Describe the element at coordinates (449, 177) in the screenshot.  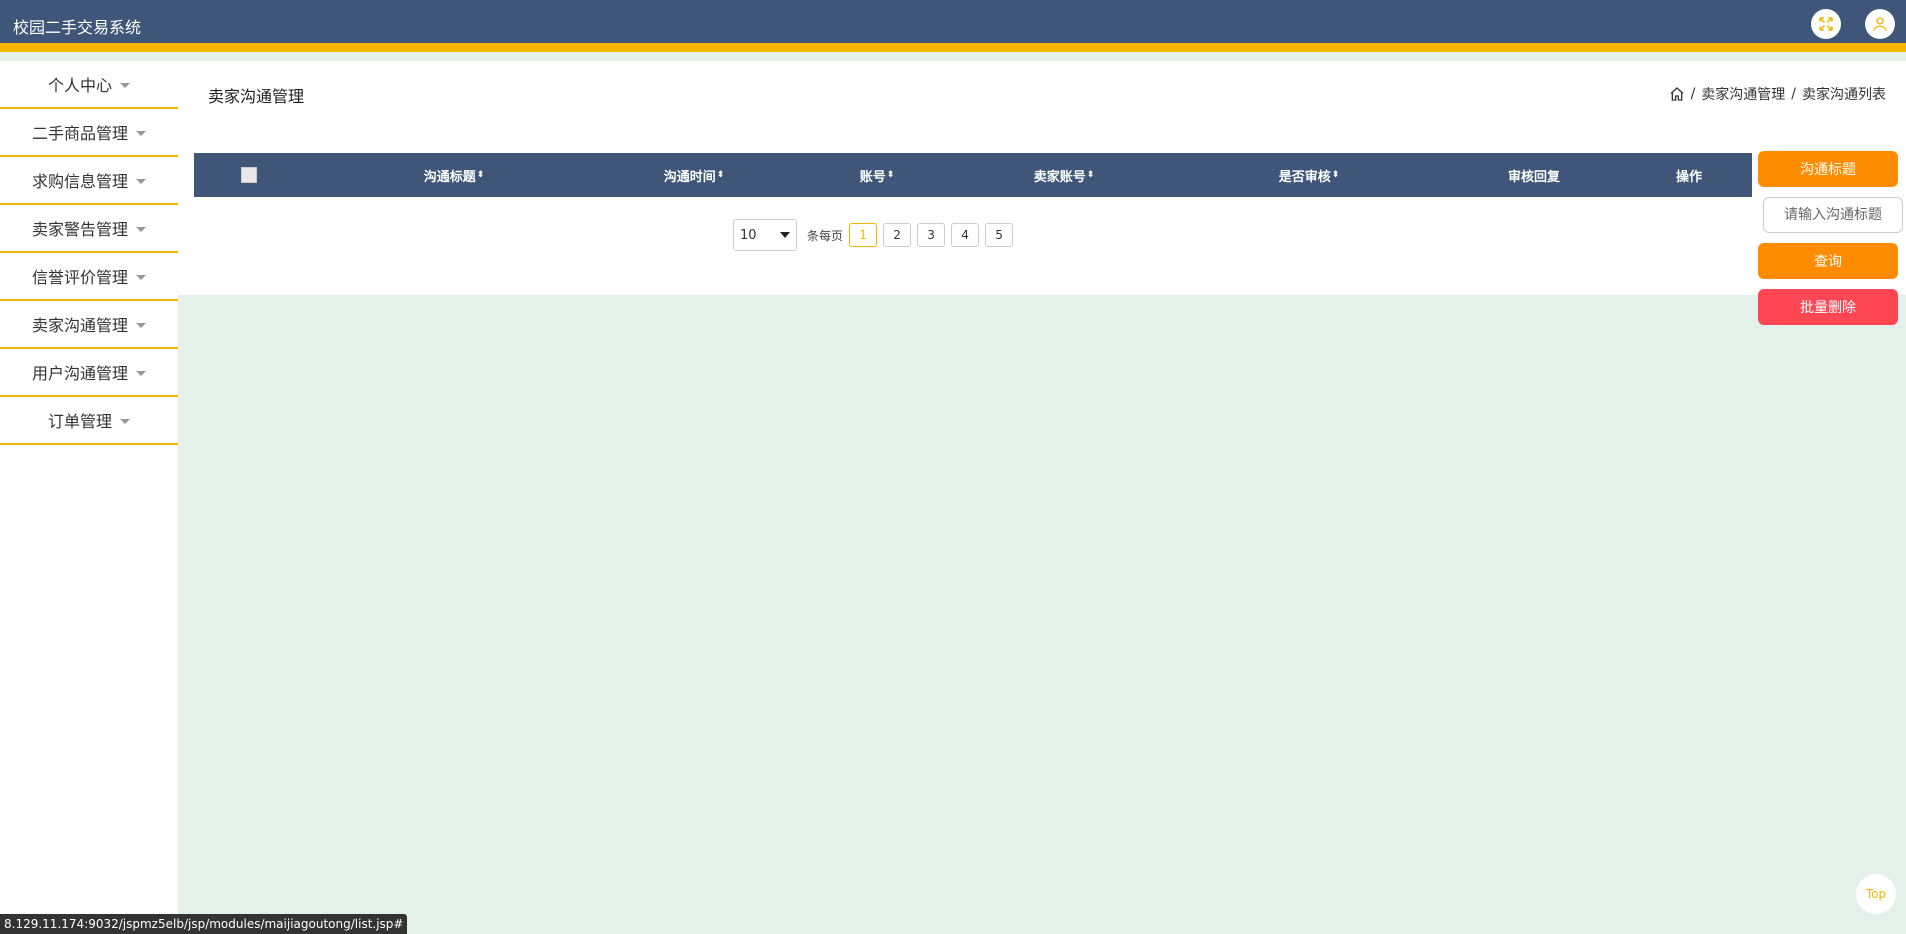
I see `column-header-label: 沟通标题` at that location.